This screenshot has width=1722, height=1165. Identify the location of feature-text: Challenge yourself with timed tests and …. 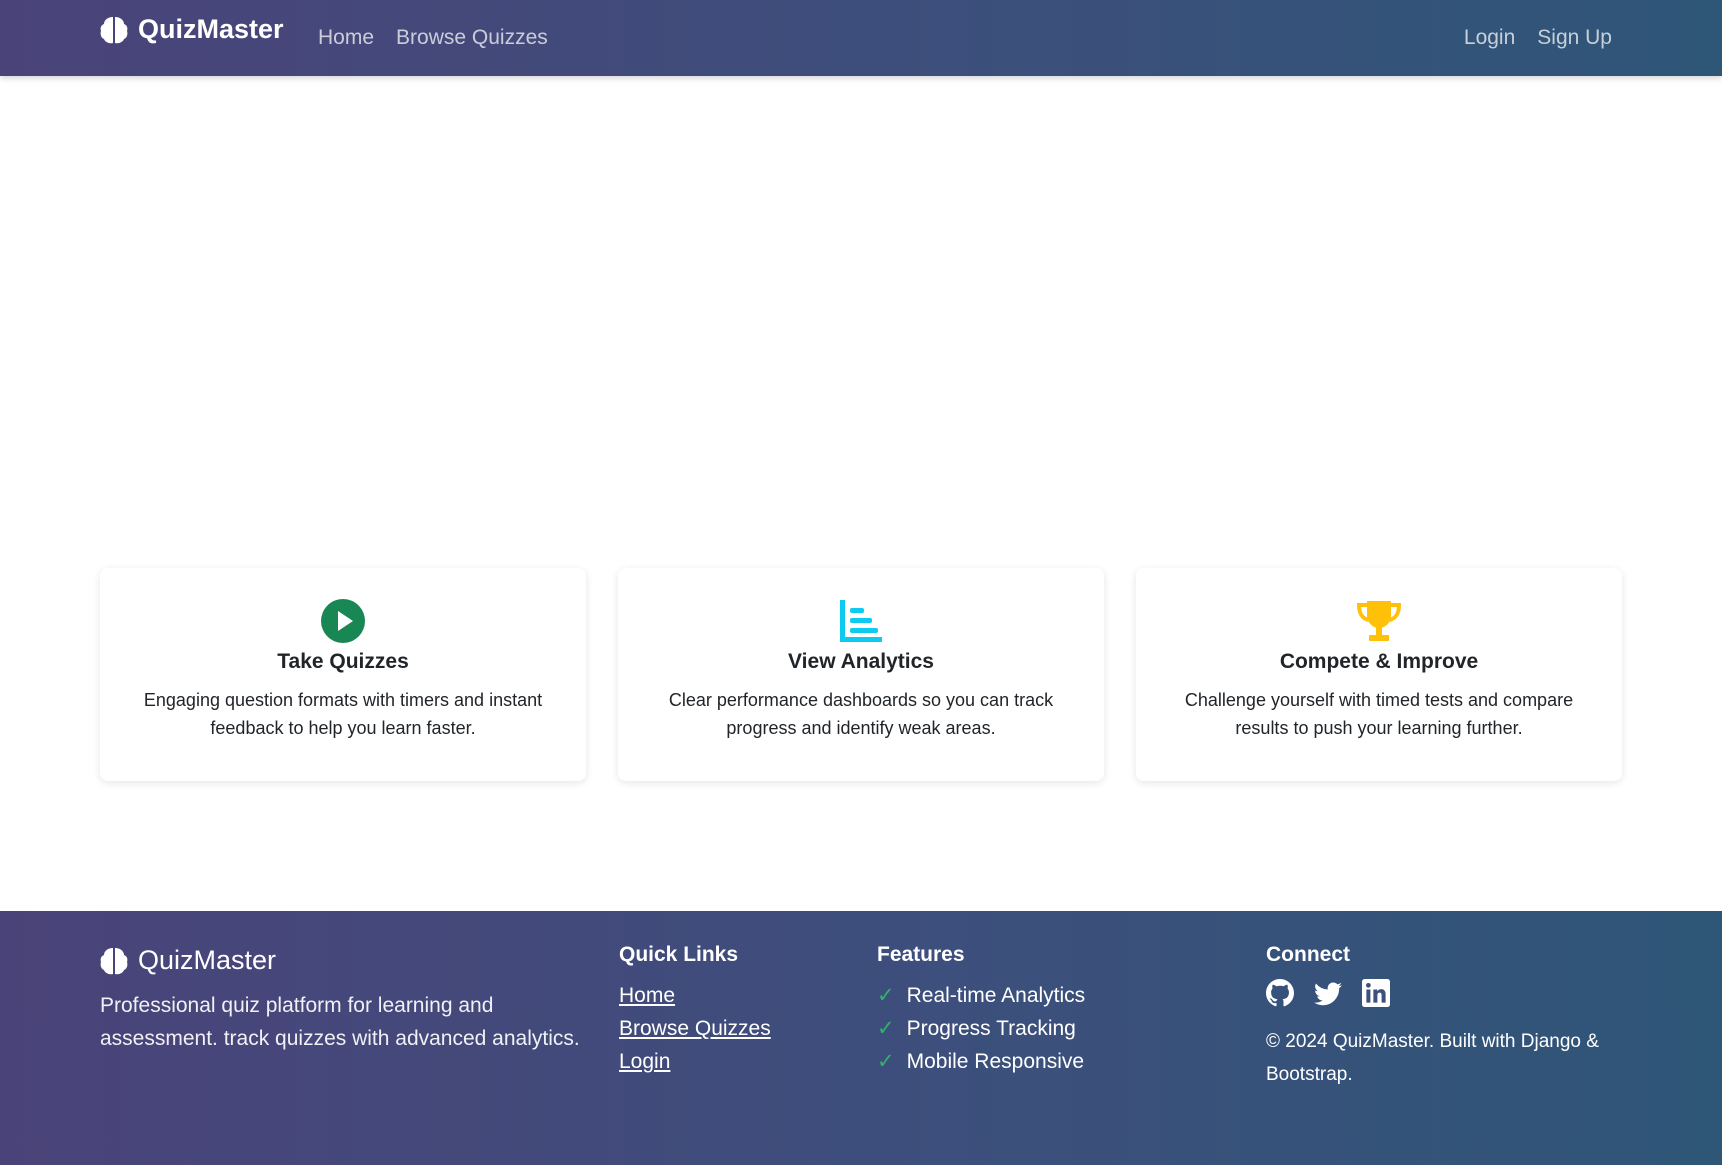
(1379, 714).